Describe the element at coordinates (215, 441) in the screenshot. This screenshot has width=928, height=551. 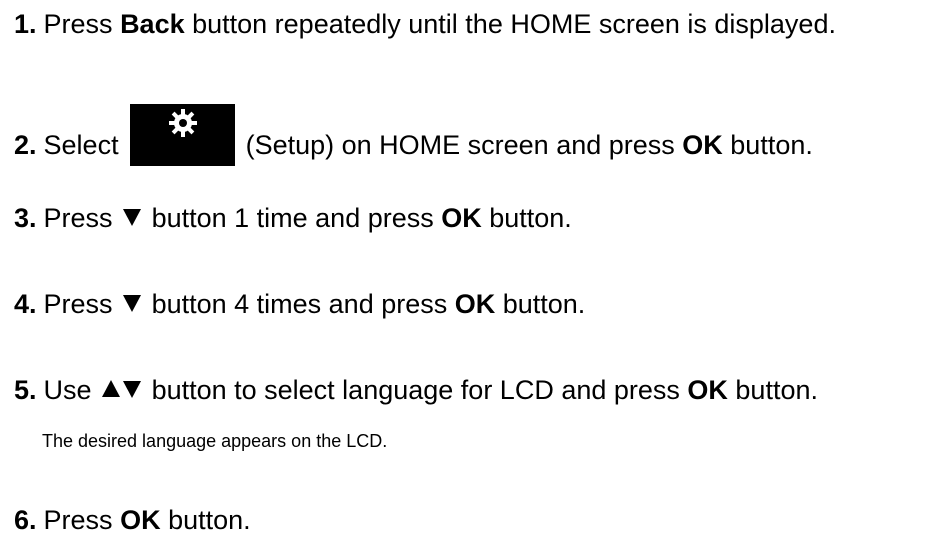
I see `step-5-note: The desired language appears on the LCD.` at that location.